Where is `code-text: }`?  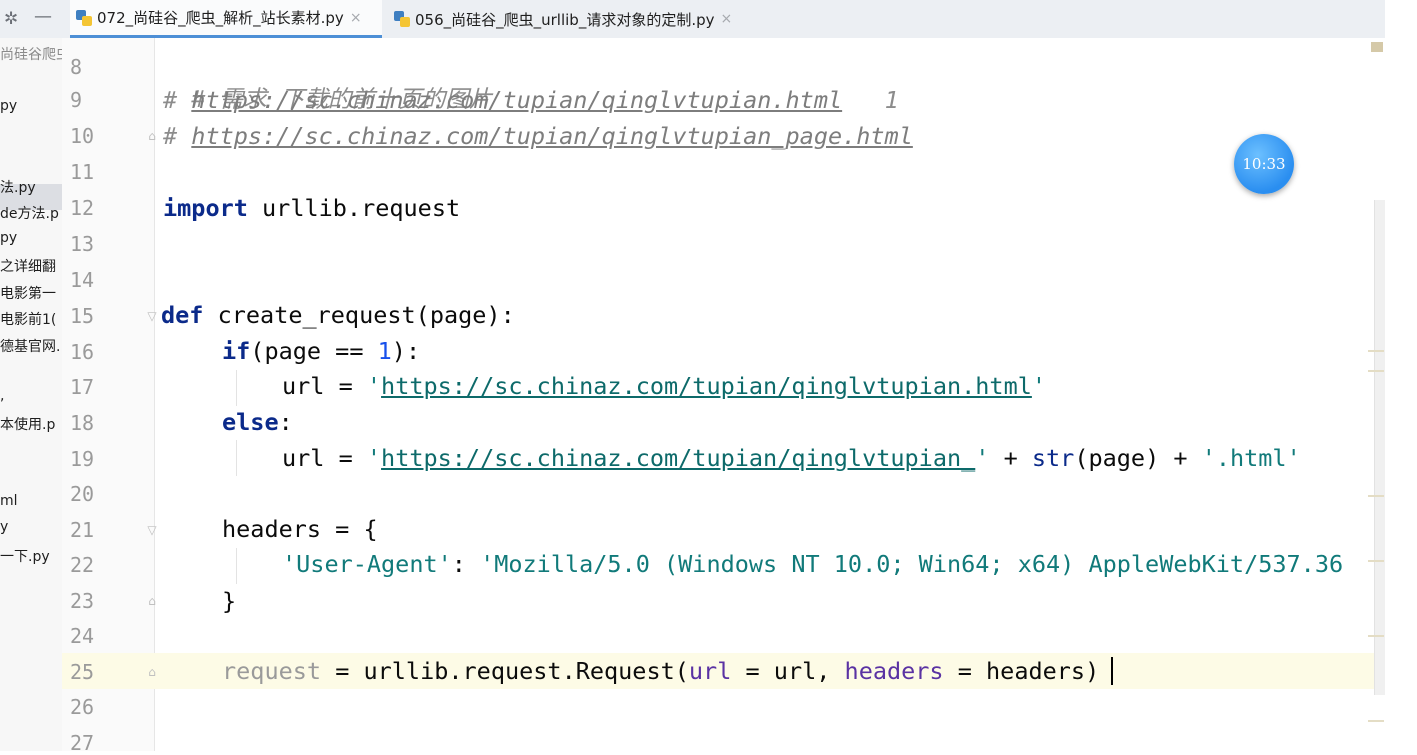 code-text: } is located at coordinates (229, 601).